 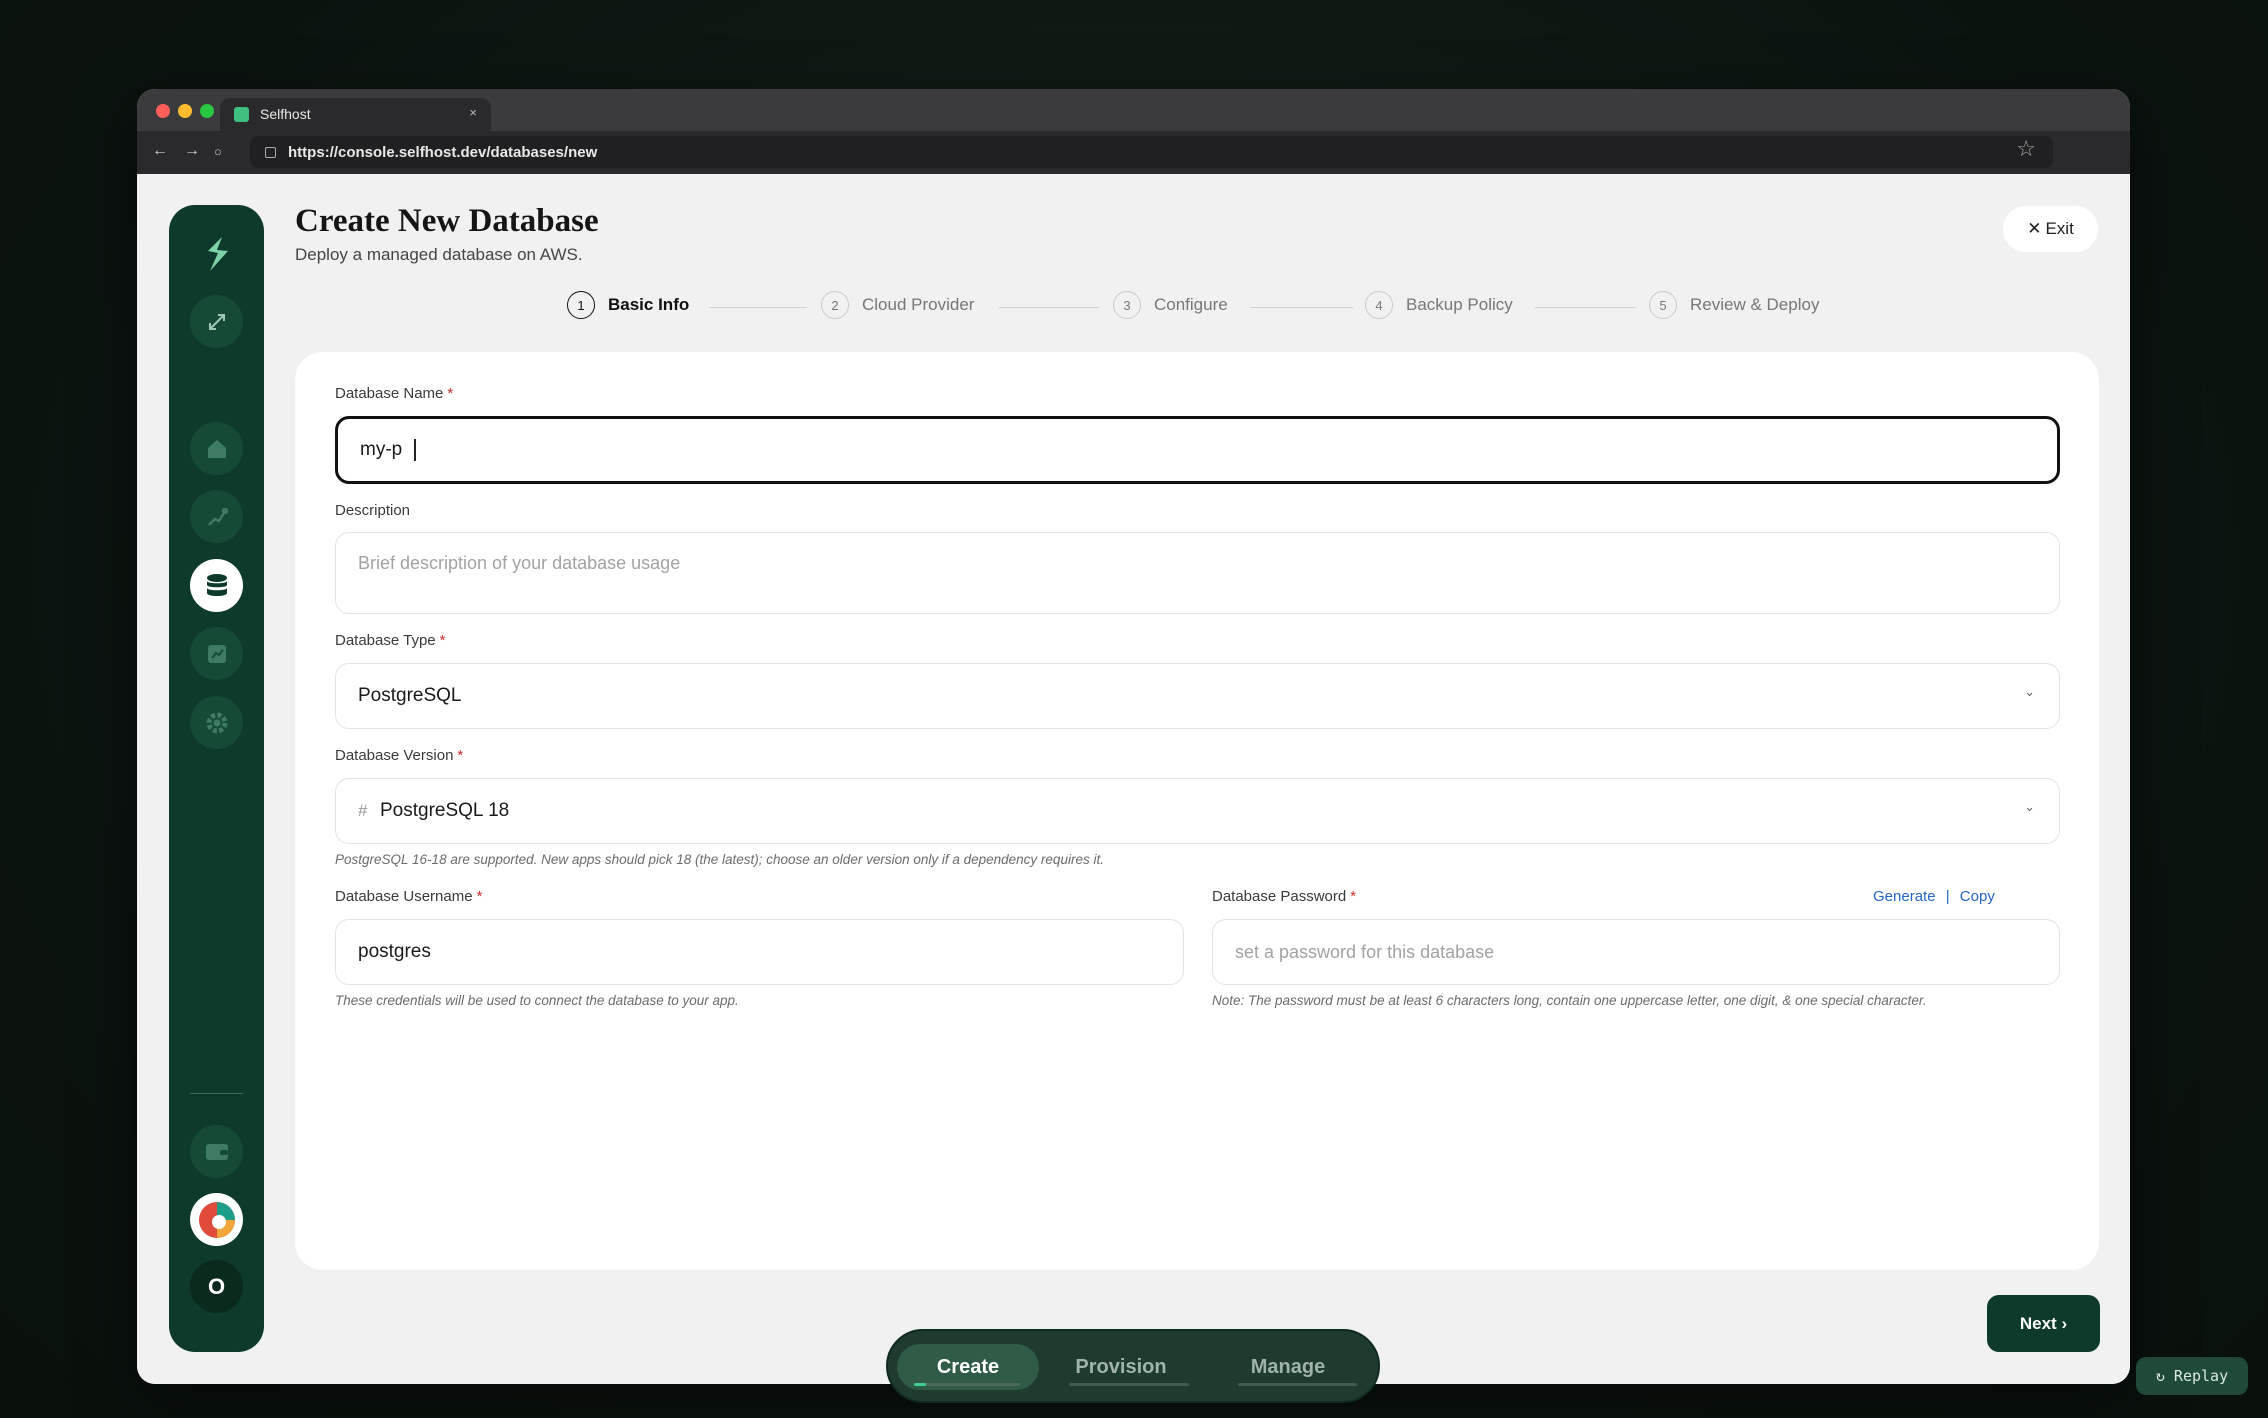 I want to click on workspace-avatar, so click(x=216, y=1219).